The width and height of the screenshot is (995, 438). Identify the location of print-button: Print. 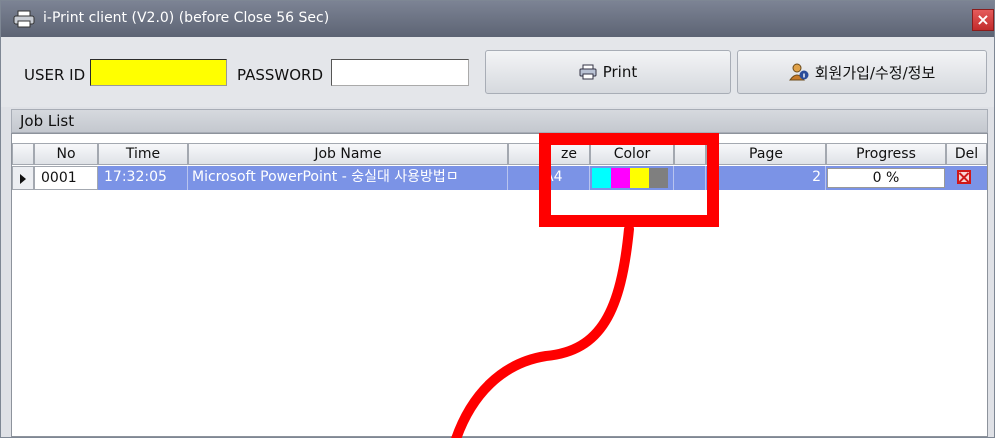
(608, 72).